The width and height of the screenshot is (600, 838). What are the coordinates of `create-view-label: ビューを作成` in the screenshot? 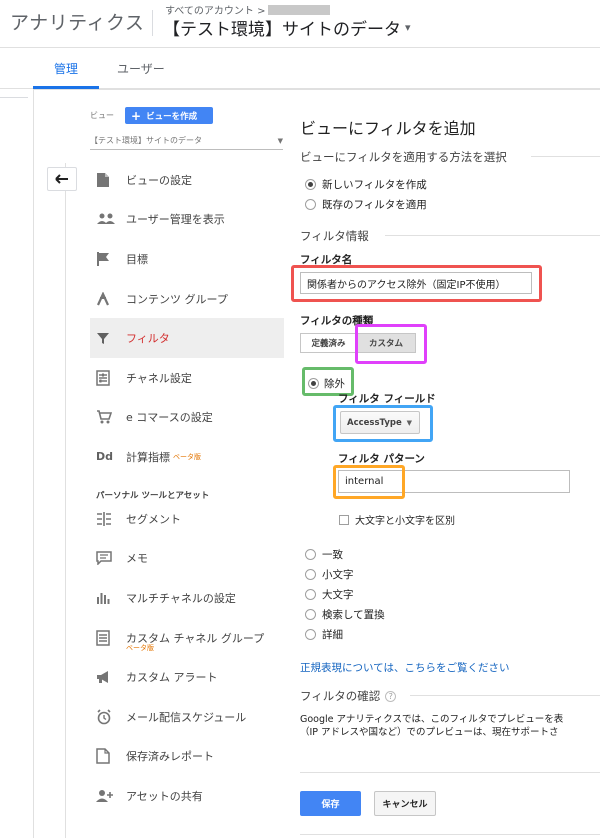 It's located at (172, 116).